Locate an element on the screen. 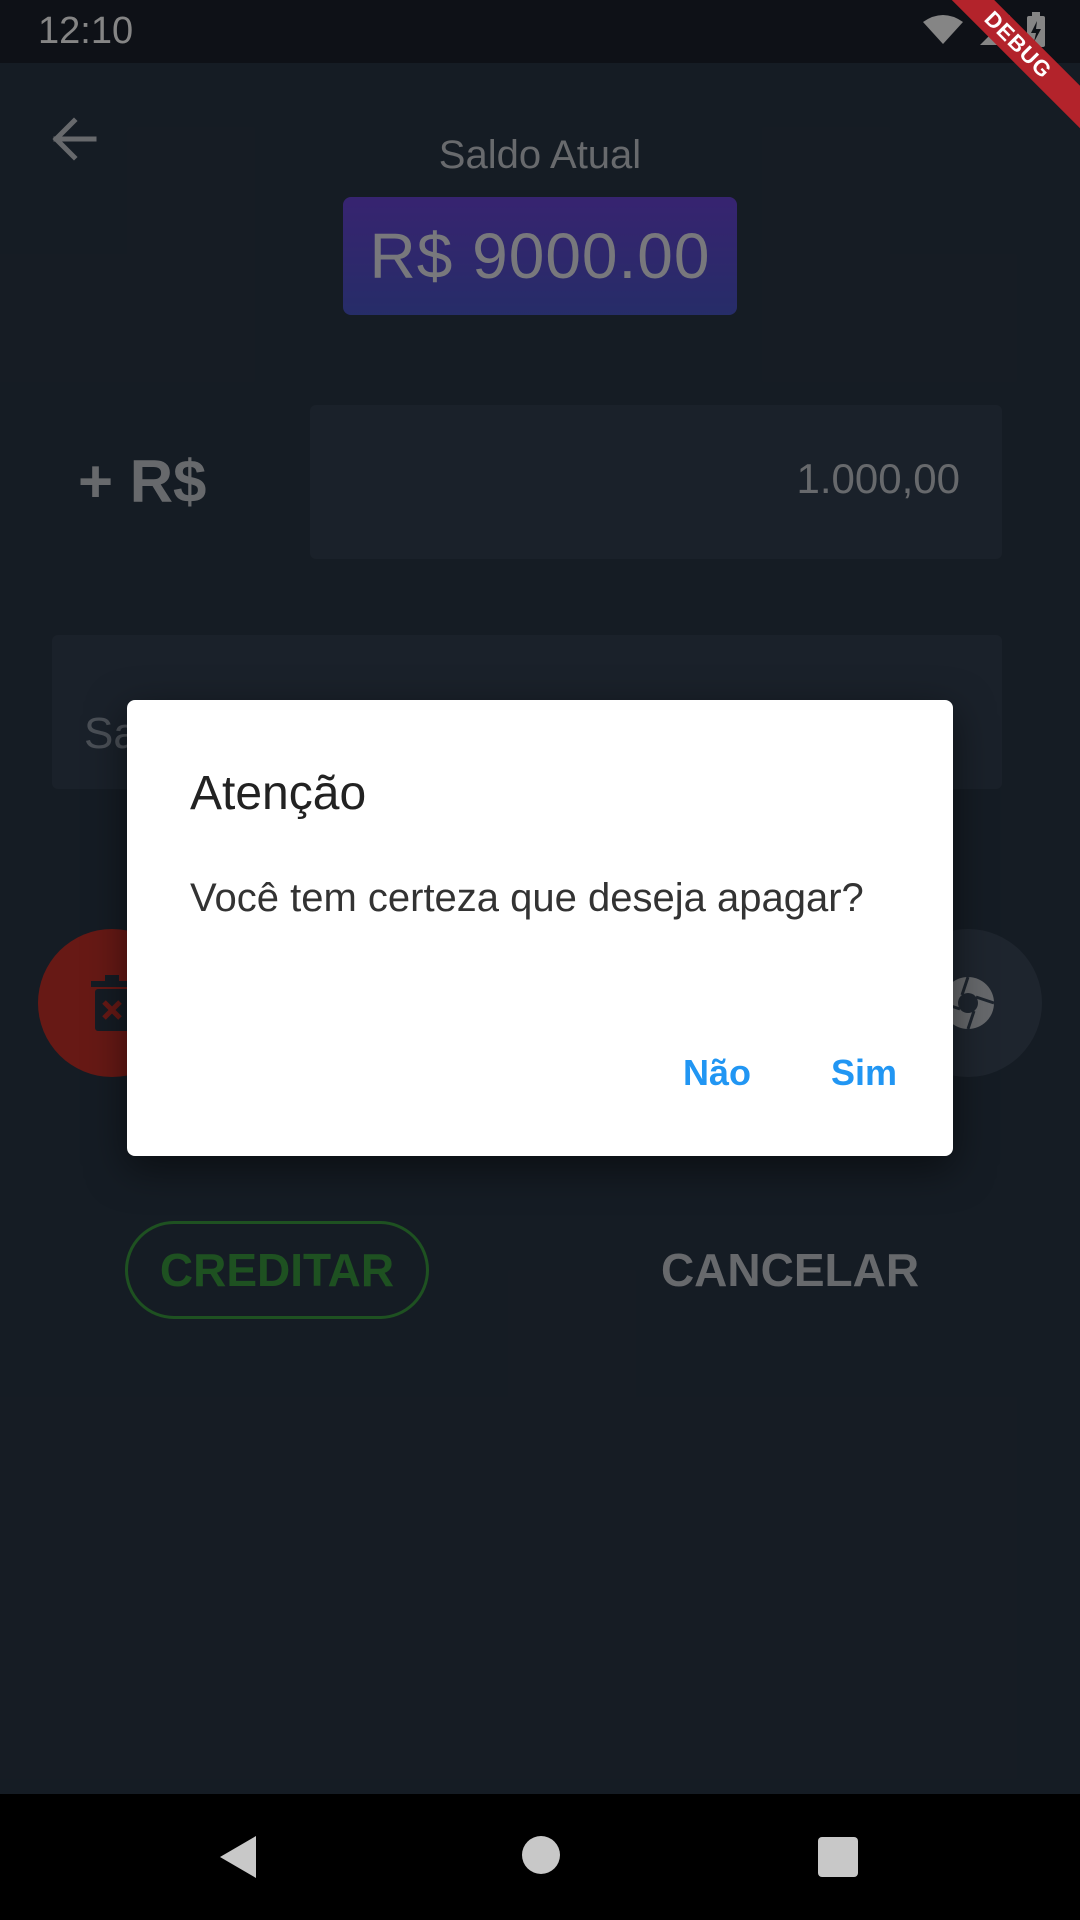 This screenshot has height=1920, width=1080. dialog-actions: Não Sim is located at coordinates (790, 1073).